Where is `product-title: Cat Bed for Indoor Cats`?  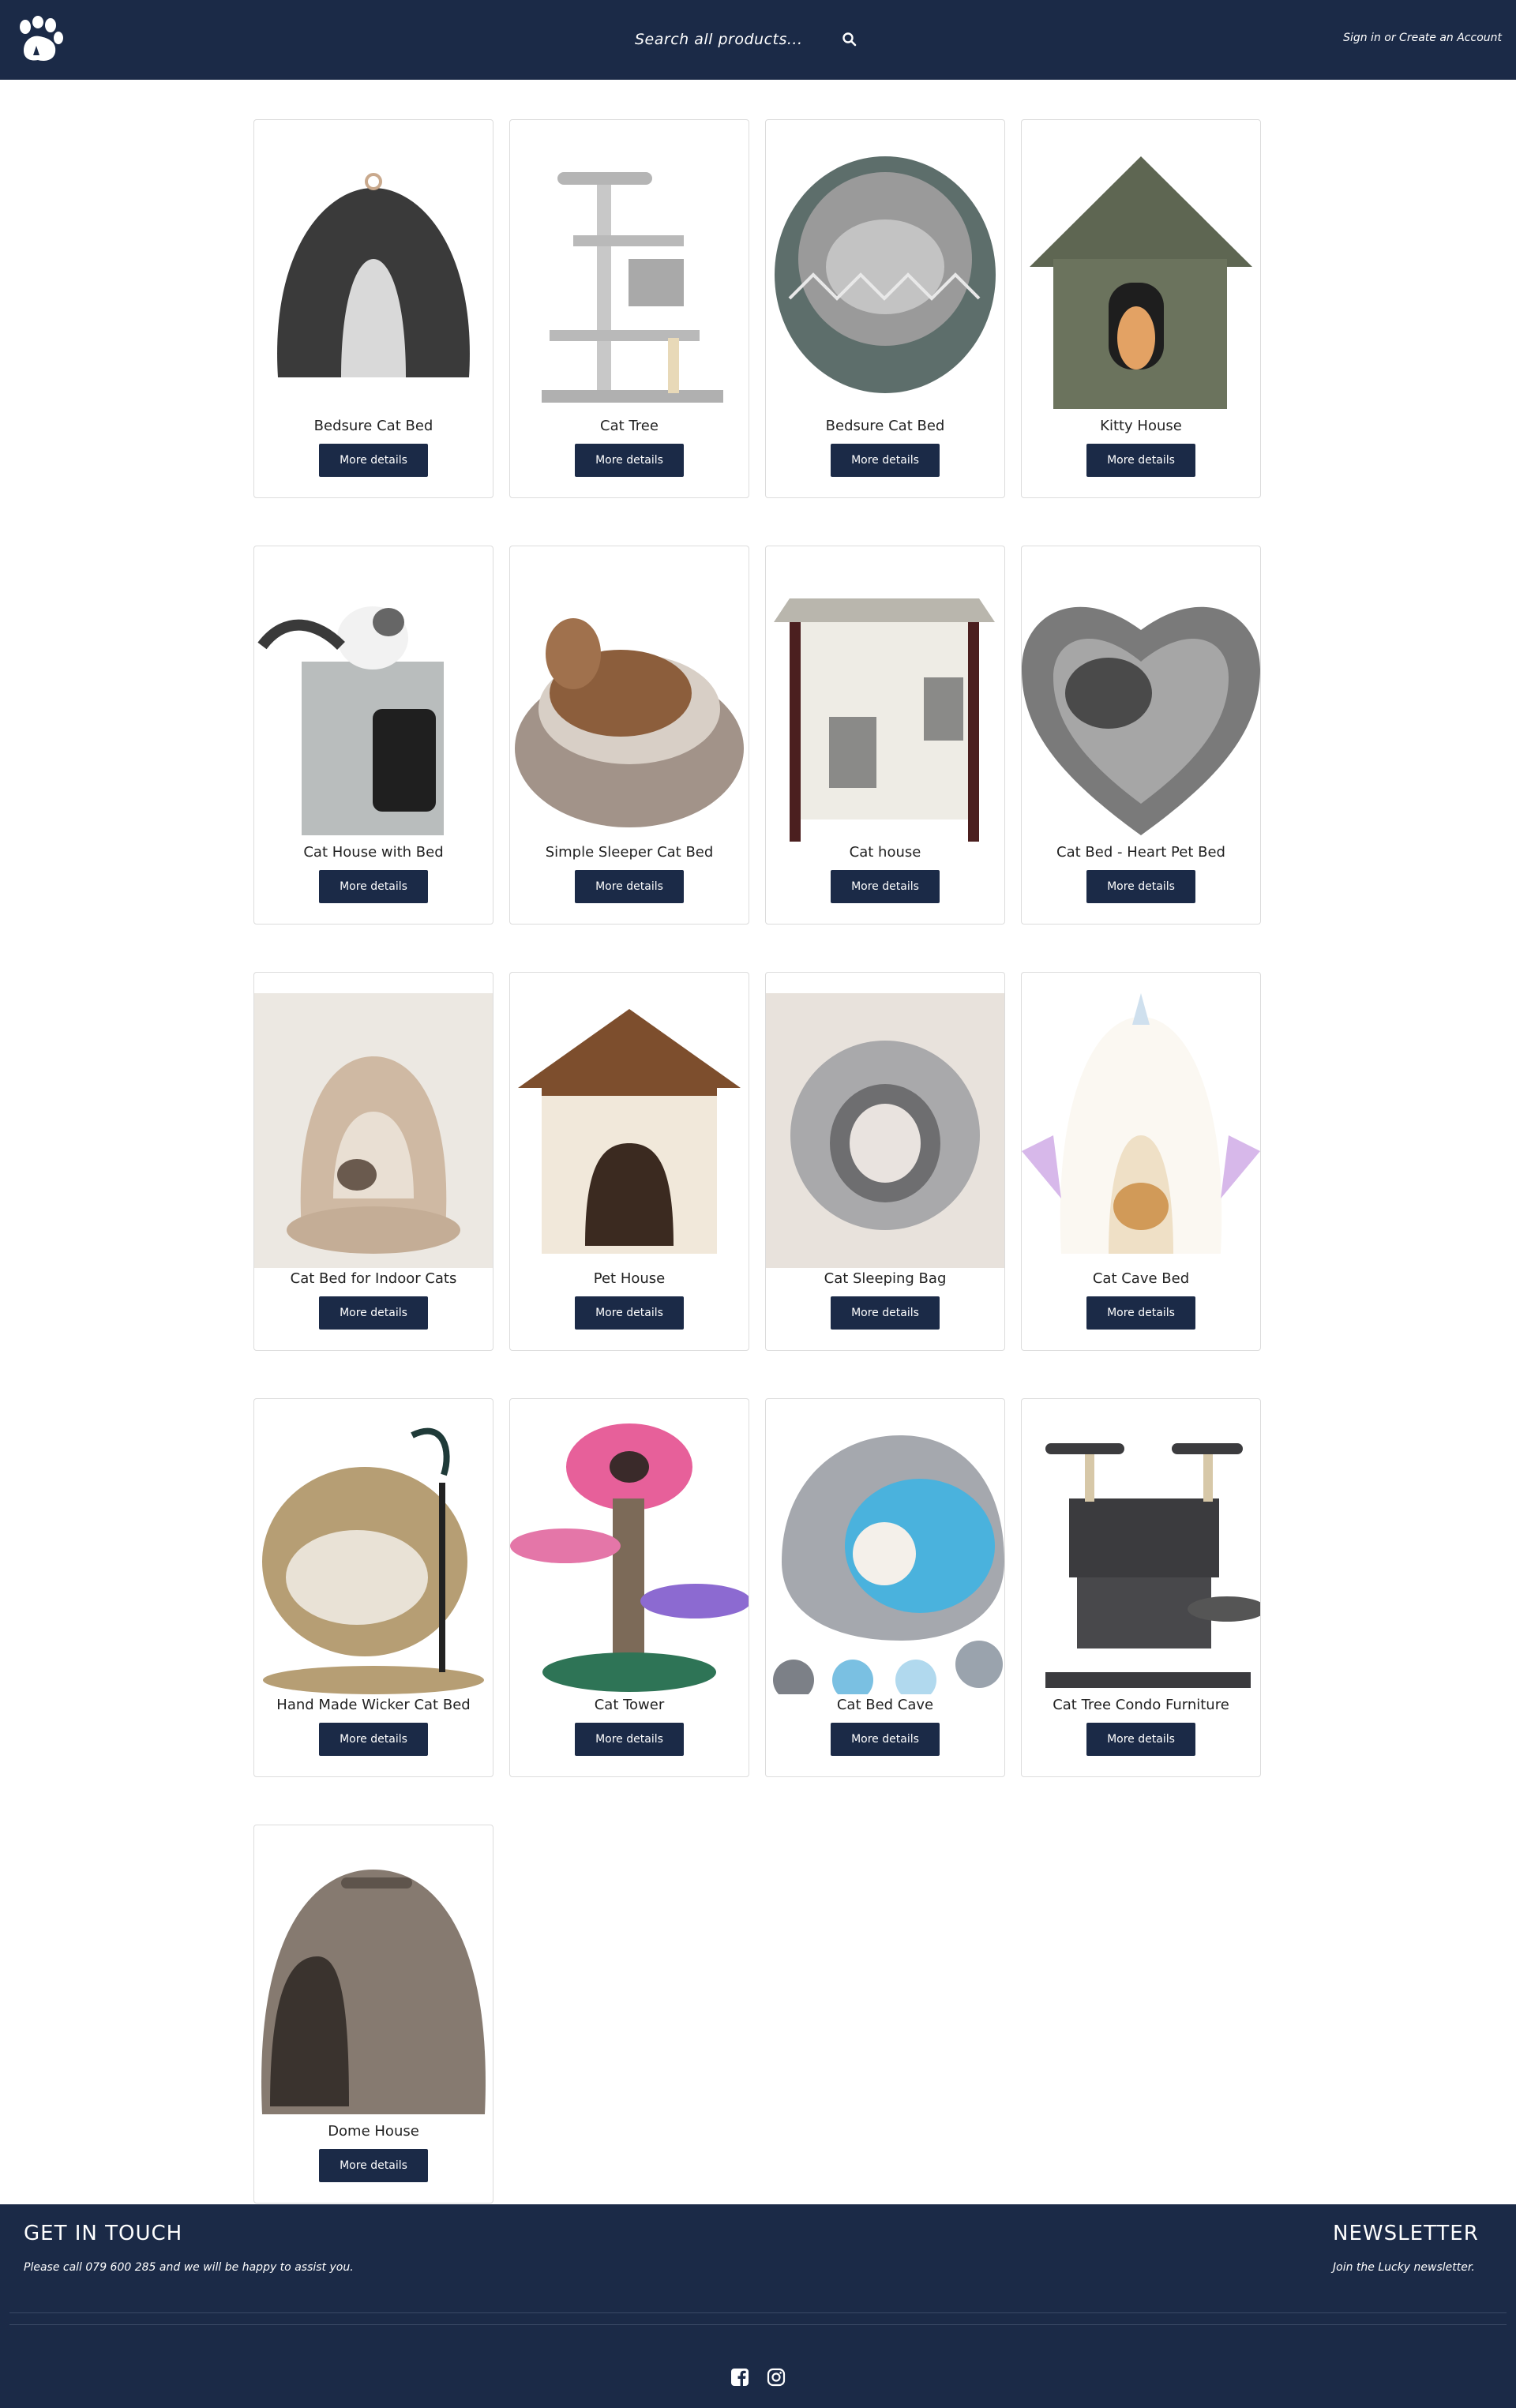 product-title: Cat Bed for Indoor Cats is located at coordinates (373, 1278).